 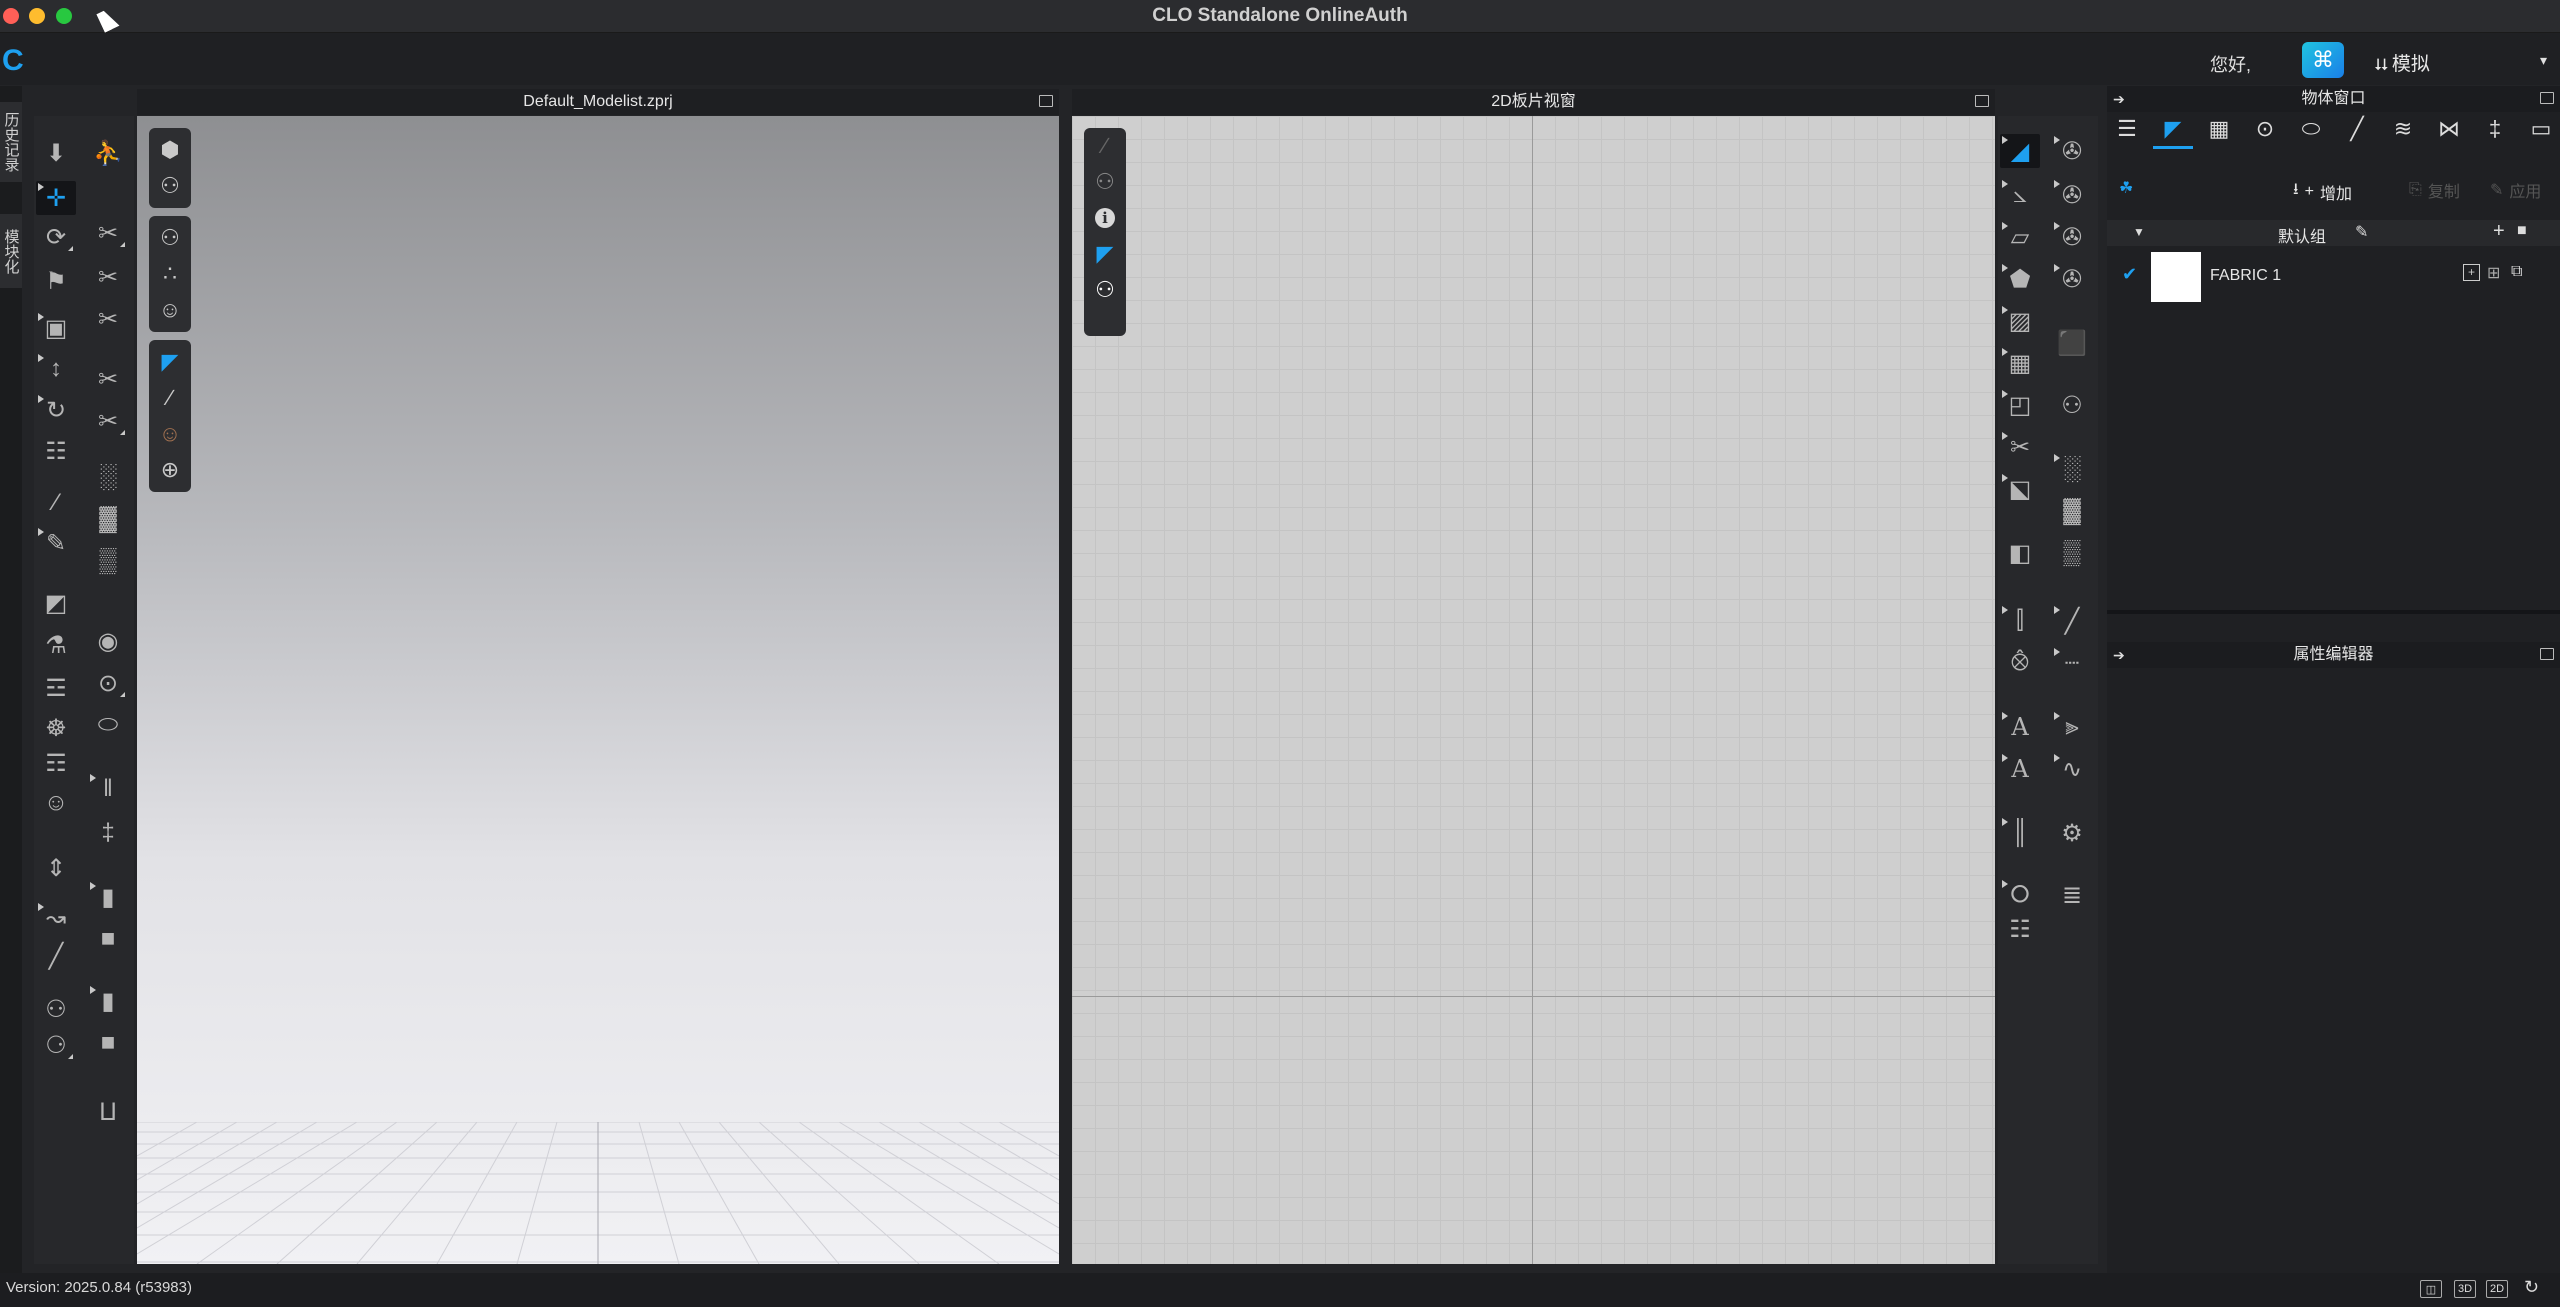 I want to click on fit-tool: ☲, so click(x=56, y=688).